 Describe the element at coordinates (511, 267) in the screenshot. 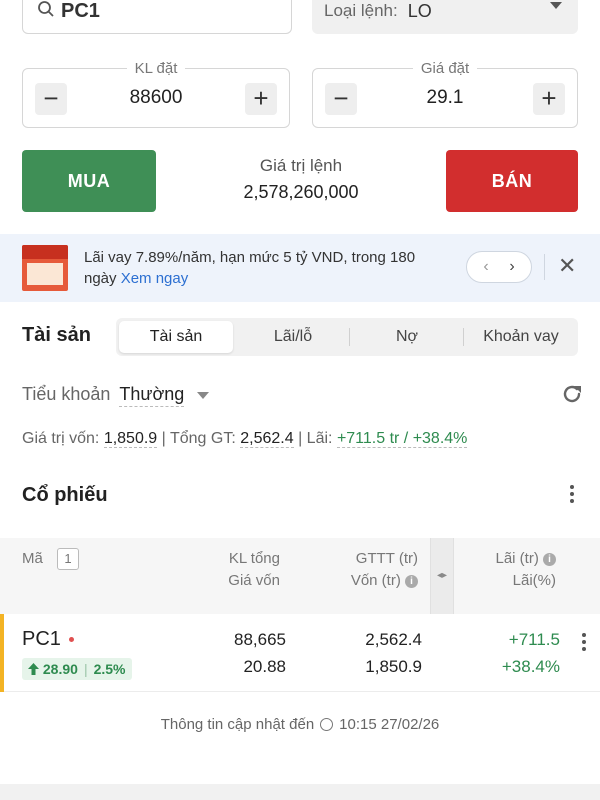

I see `chevron-right-icon: ›` at that location.